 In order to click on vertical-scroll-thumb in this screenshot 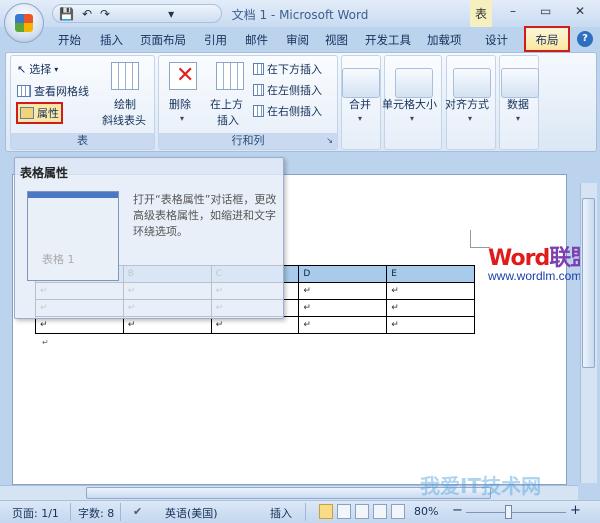, I will do `click(588, 283)`.